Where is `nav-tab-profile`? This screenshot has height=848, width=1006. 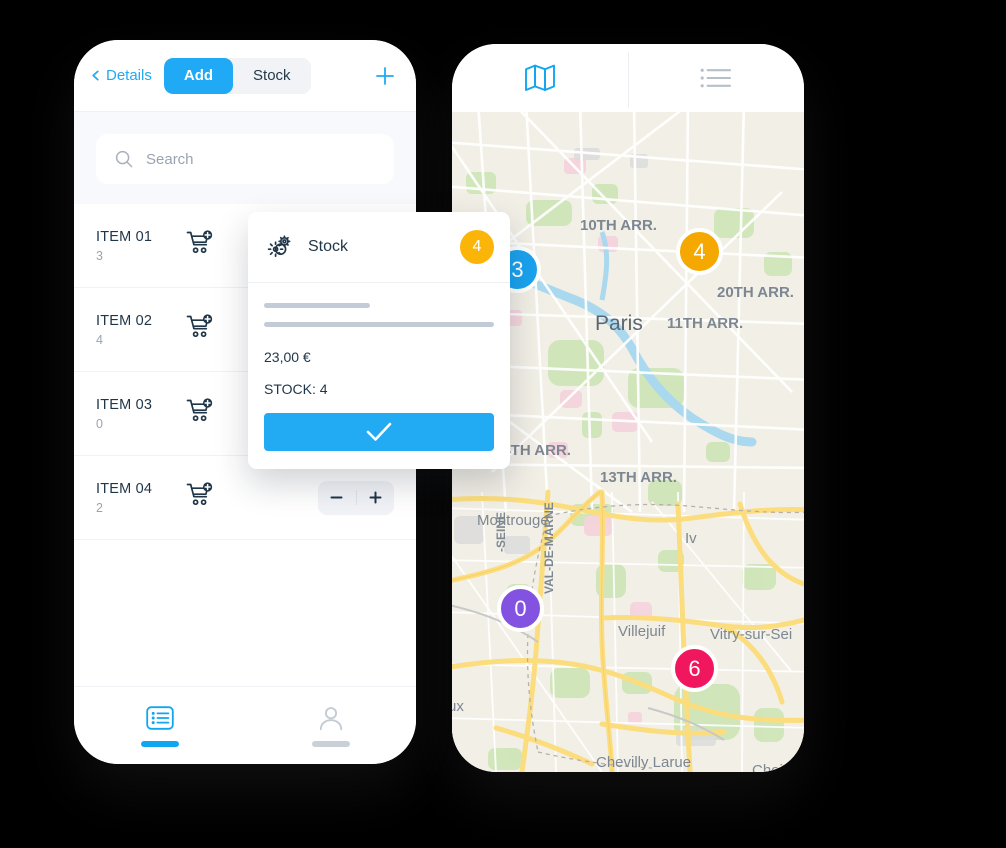
nav-tab-profile is located at coordinates (330, 725).